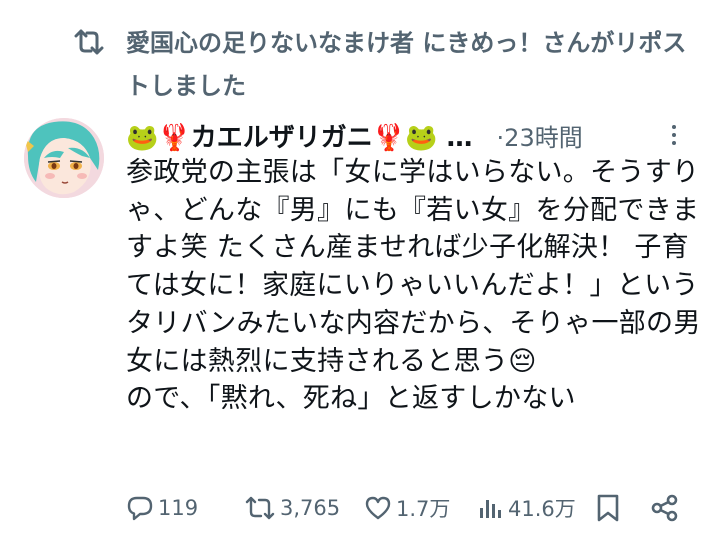  I want to click on post-body-paragraph: ので、「黙れ、死ね」と返すしかない, so click(351, 399).